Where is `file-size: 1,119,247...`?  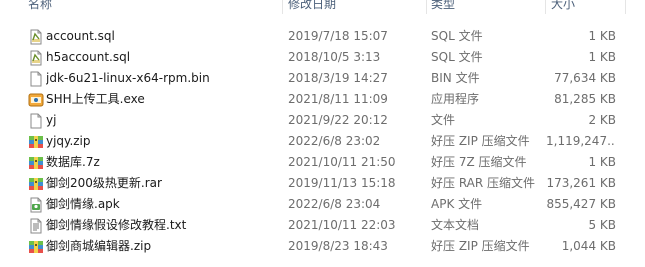
file-size: 1,119,247... is located at coordinates (581, 141).